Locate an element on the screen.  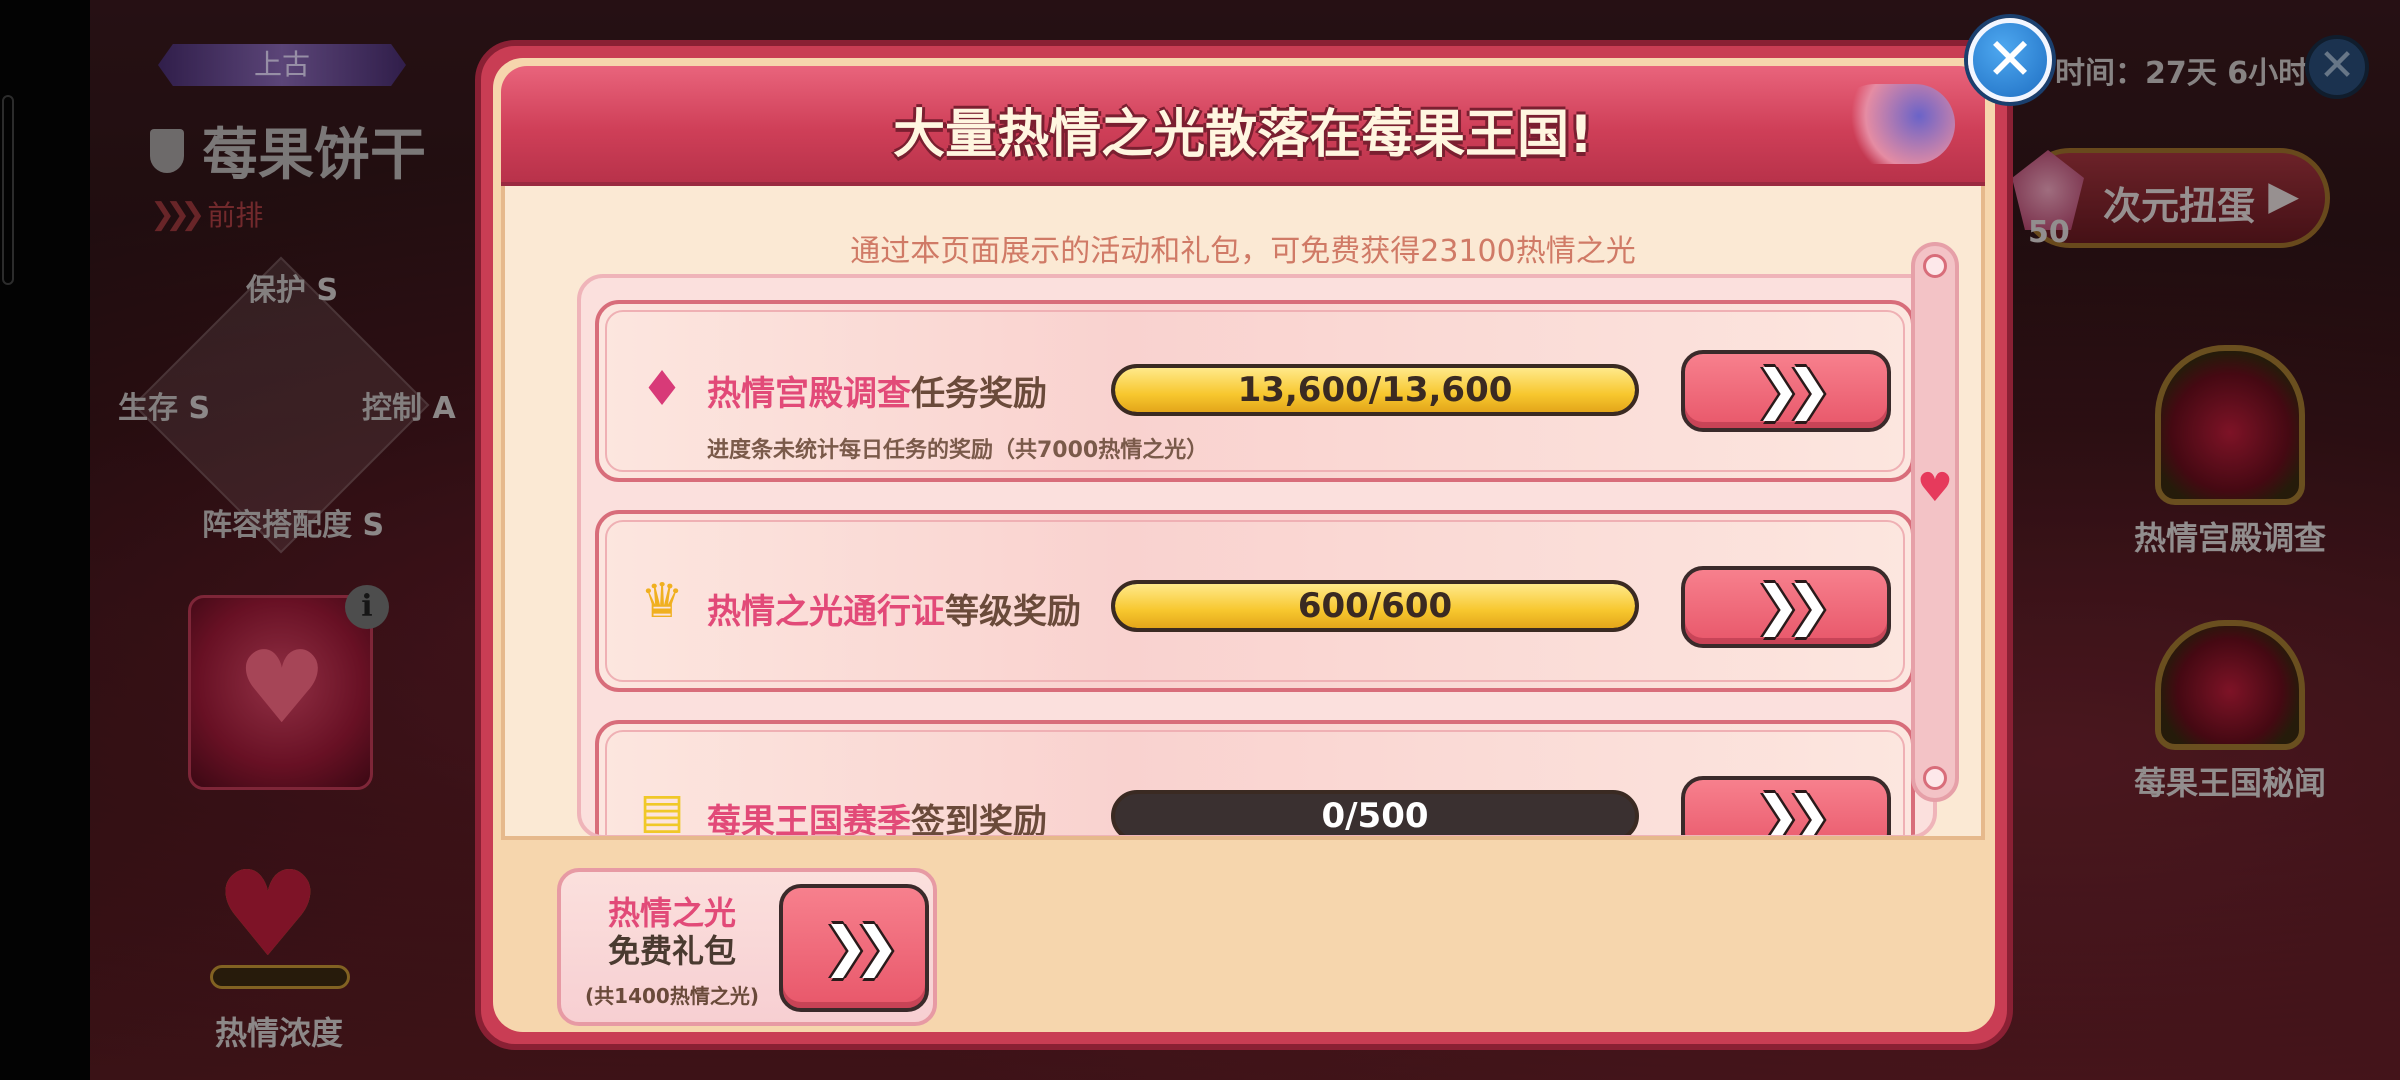
popup-title: 大量热情之光散落在莓果王国! is located at coordinates (1243, 135).